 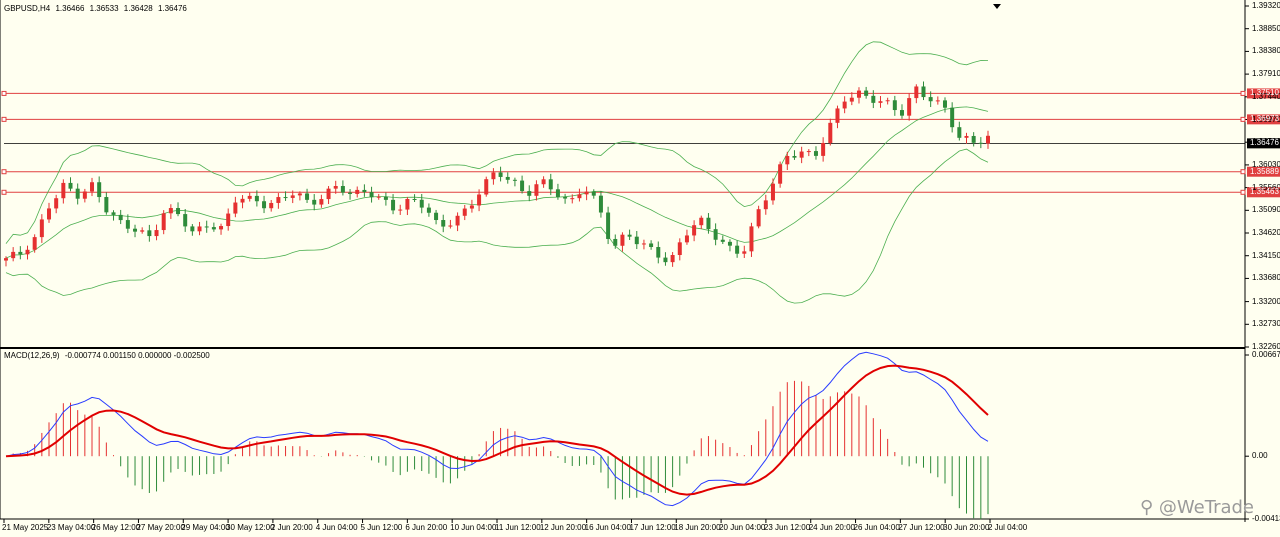 What do you see at coordinates (1266, 28) in the screenshot?
I see `y-tick-label: 1.38850` at bounding box center [1266, 28].